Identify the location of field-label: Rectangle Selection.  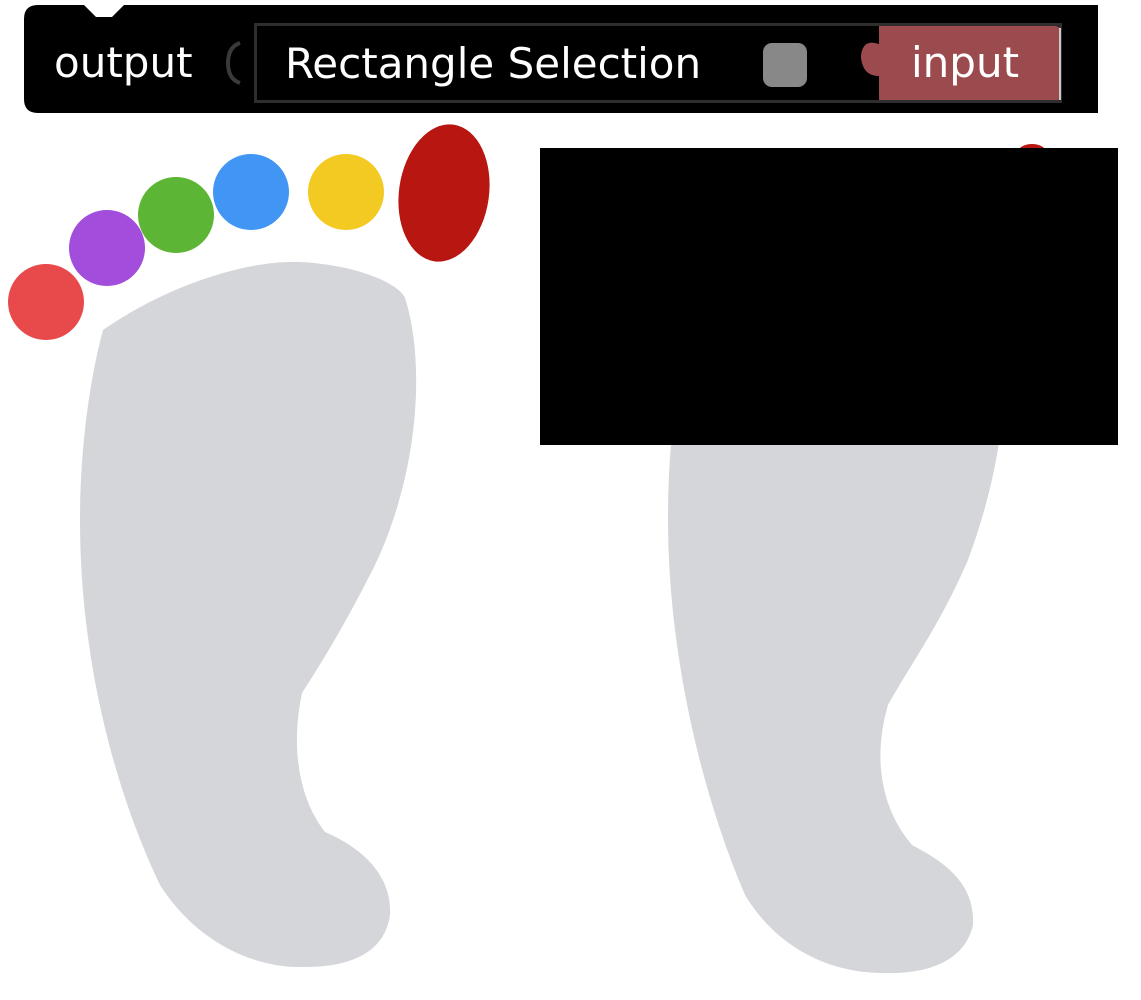
(493, 63).